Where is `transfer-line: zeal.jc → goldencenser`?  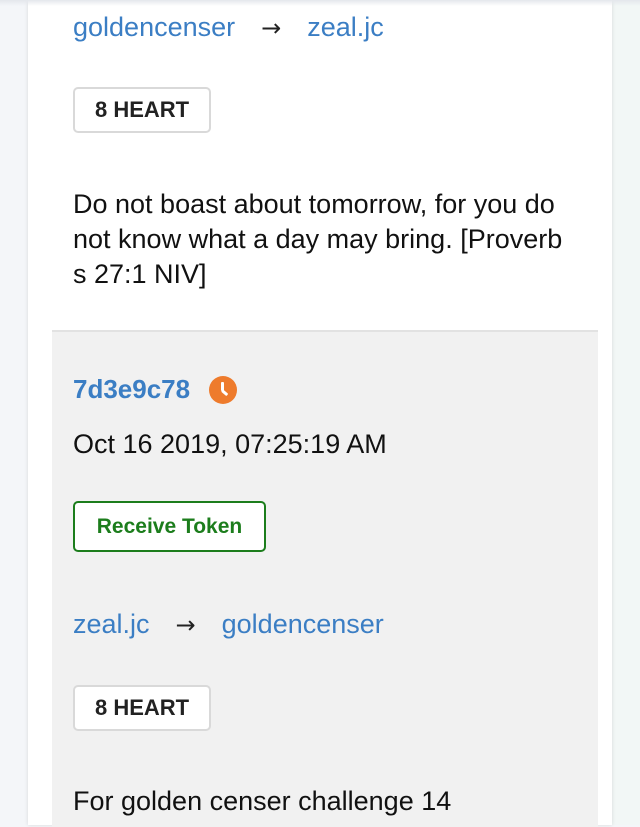
transfer-line: zeal.jc → goldencenser is located at coordinates (228, 624).